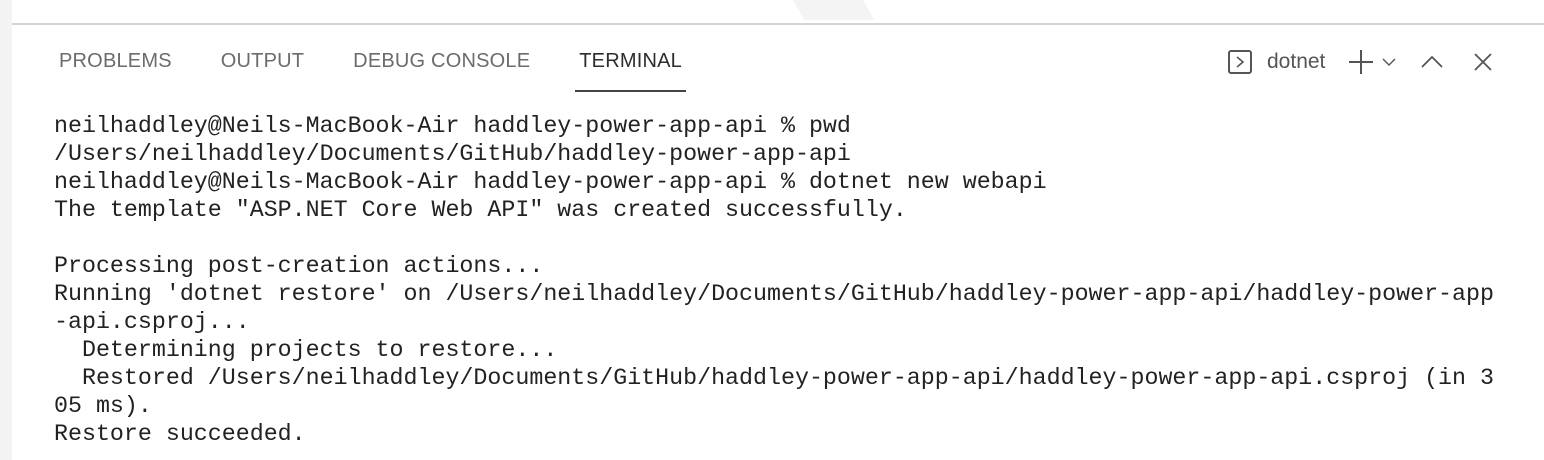 The height and width of the screenshot is (460, 1544). I want to click on terminal-line: 05 ms)., so click(103, 406).